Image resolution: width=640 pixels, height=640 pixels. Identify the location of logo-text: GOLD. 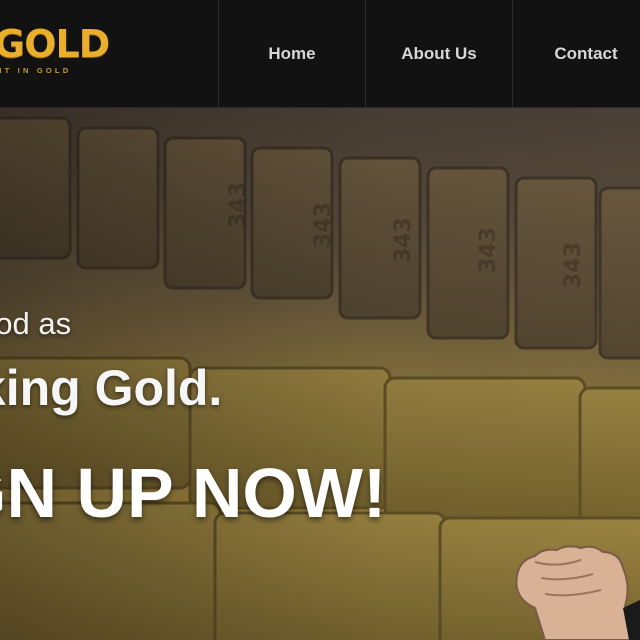
(55, 44).